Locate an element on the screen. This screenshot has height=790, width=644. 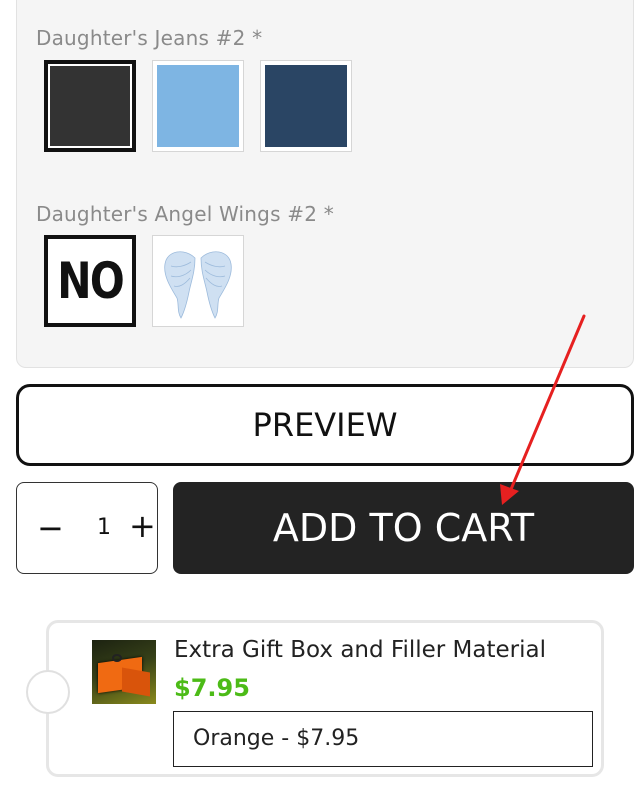
swatch-wings-no: NO is located at coordinates (90, 281).